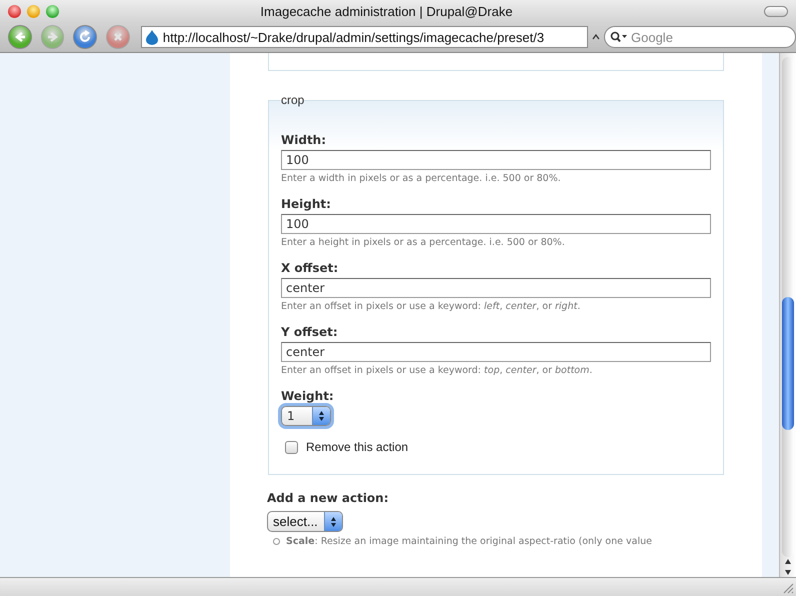 The image size is (796, 596). Describe the element at coordinates (469, 541) in the screenshot. I see `option-description: Scale: Resize an image maintaining the original aspect-ratio (only one value` at that location.